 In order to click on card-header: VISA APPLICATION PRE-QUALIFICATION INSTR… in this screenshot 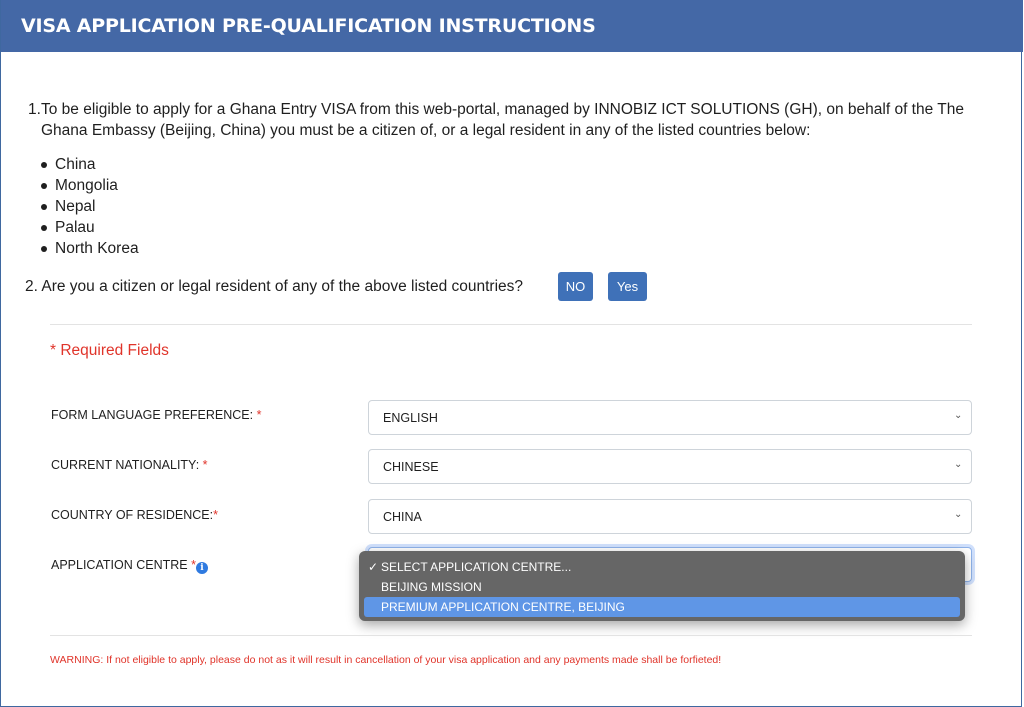, I will do `click(512, 26)`.